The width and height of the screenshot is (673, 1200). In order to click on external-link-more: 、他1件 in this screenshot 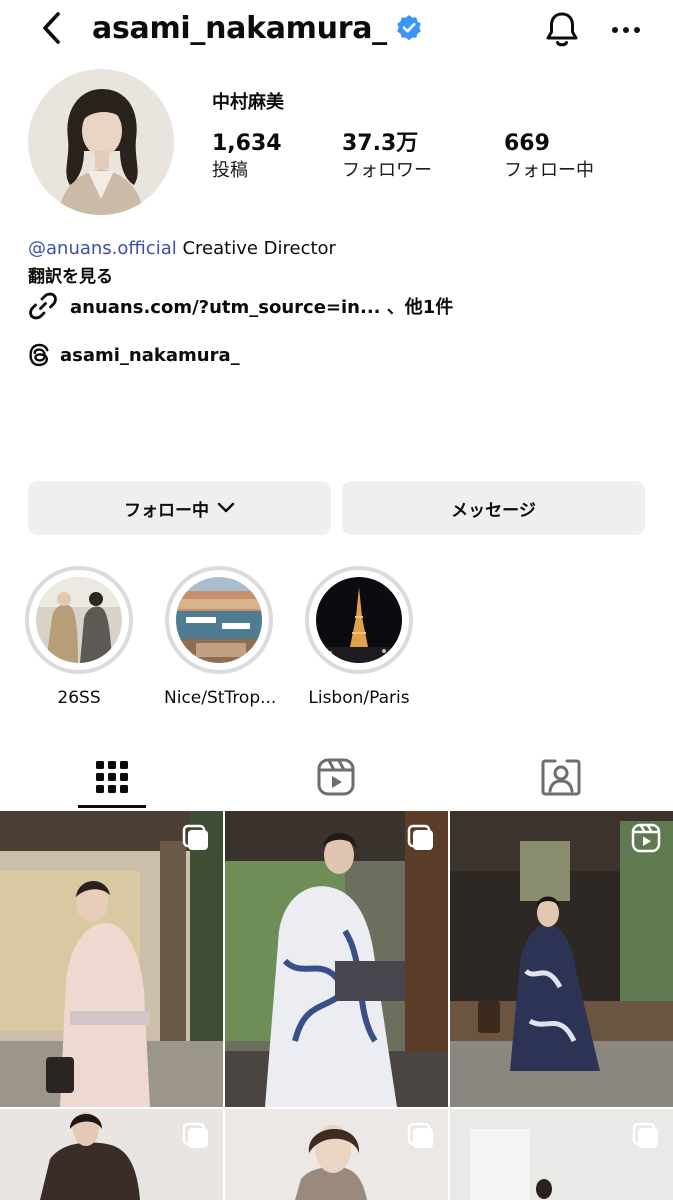, I will do `click(417, 307)`.